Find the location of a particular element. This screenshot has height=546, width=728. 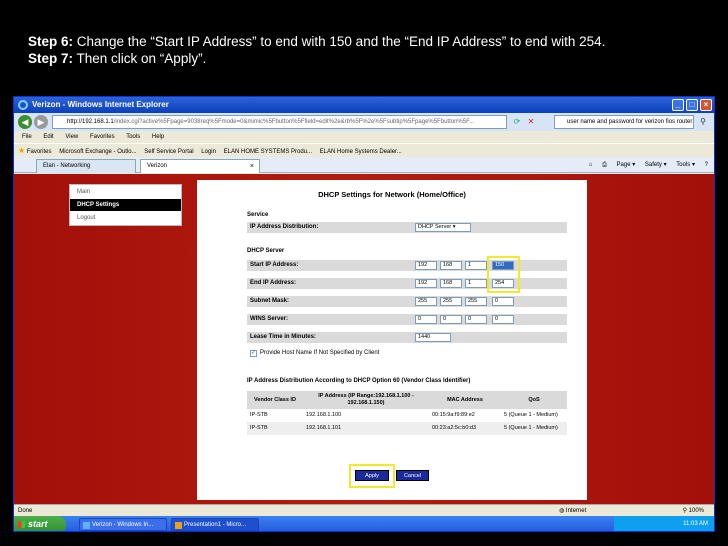

favorite-link-login: Login is located at coordinates (208, 152).